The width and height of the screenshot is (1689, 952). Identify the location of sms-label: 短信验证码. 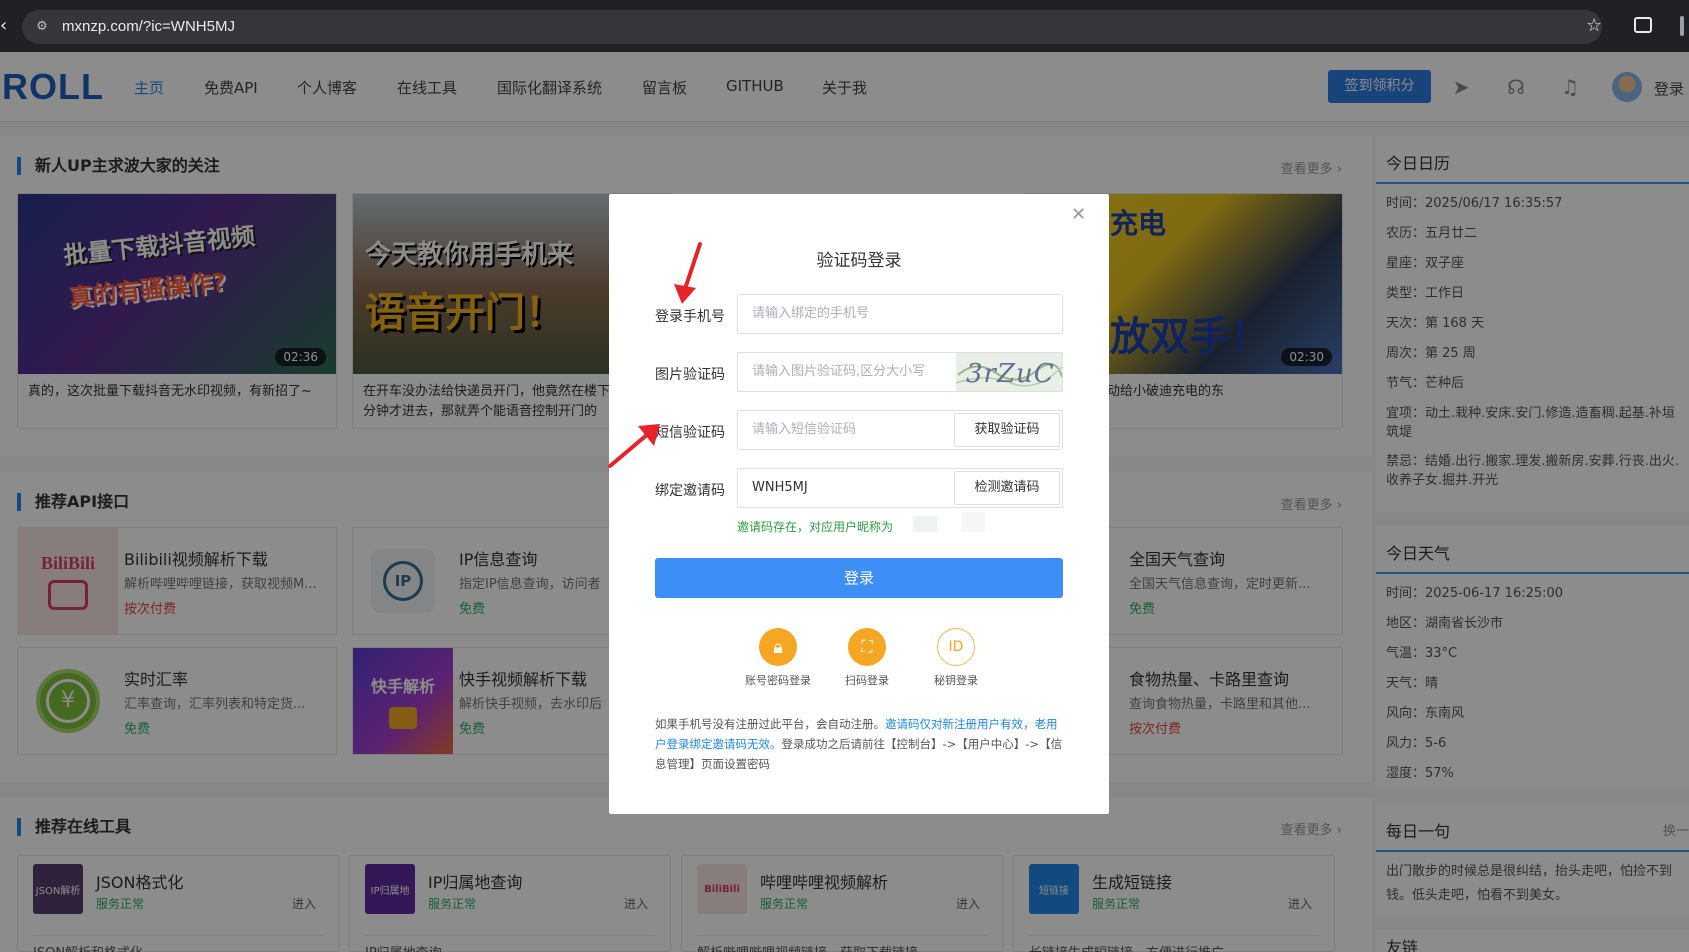
(690, 433).